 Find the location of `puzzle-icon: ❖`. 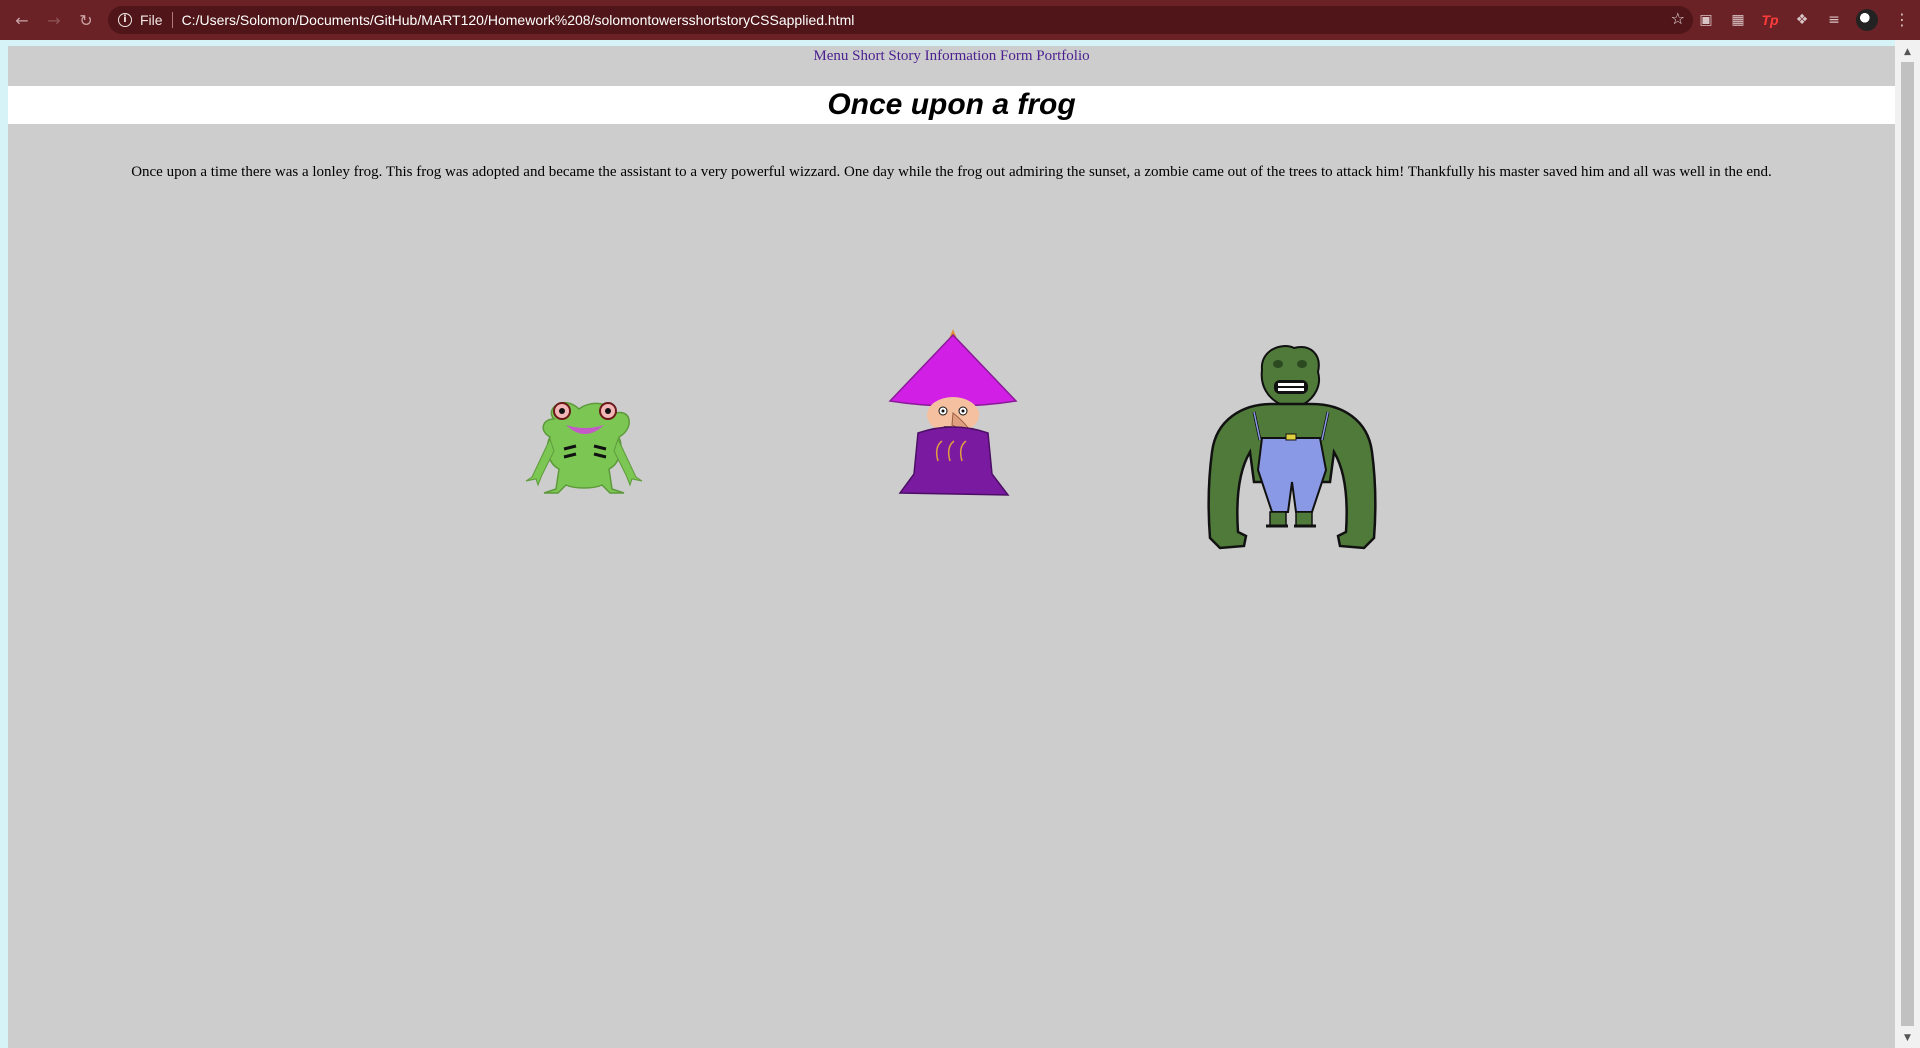

puzzle-icon: ❖ is located at coordinates (1802, 20).